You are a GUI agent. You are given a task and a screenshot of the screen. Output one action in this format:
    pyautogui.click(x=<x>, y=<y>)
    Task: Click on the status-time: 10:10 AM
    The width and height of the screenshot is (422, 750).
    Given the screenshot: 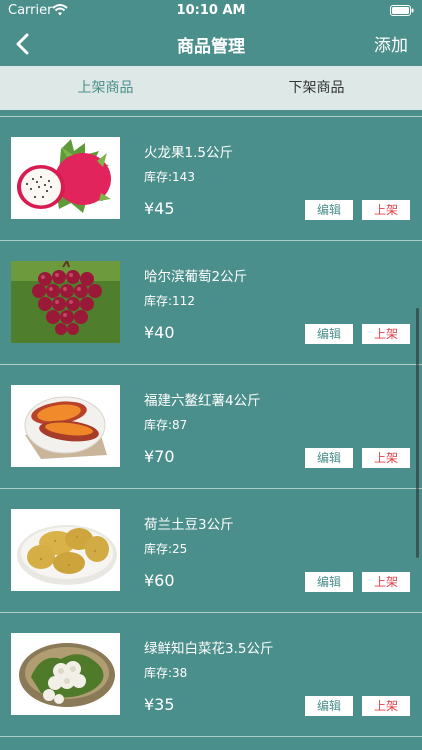 What is the action you would take?
    pyautogui.click(x=211, y=10)
    